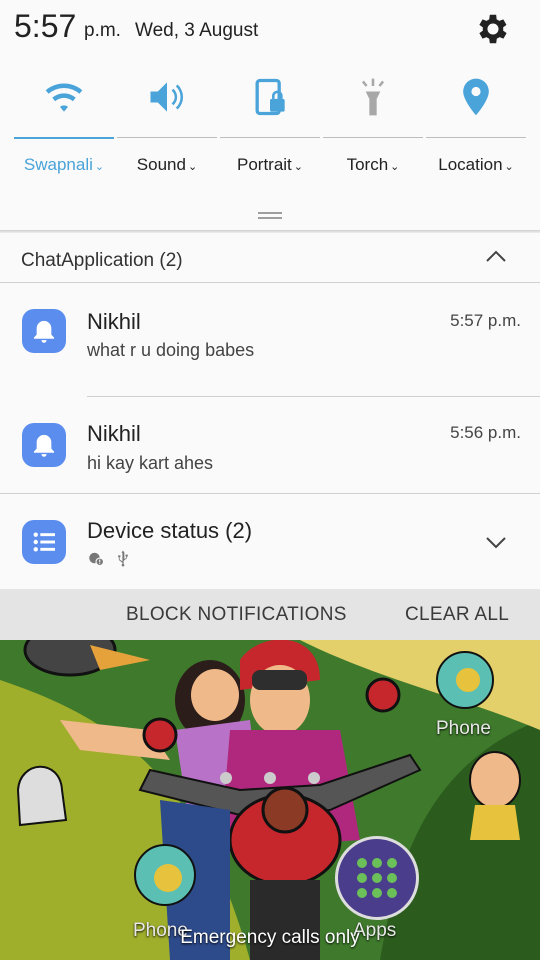 This screenshot has height=960, width=540. What do you see at coordinates (264, 164) in the screenshot?
I see `qs-portrait-label: Portrait` at bounding box center [264, 164].